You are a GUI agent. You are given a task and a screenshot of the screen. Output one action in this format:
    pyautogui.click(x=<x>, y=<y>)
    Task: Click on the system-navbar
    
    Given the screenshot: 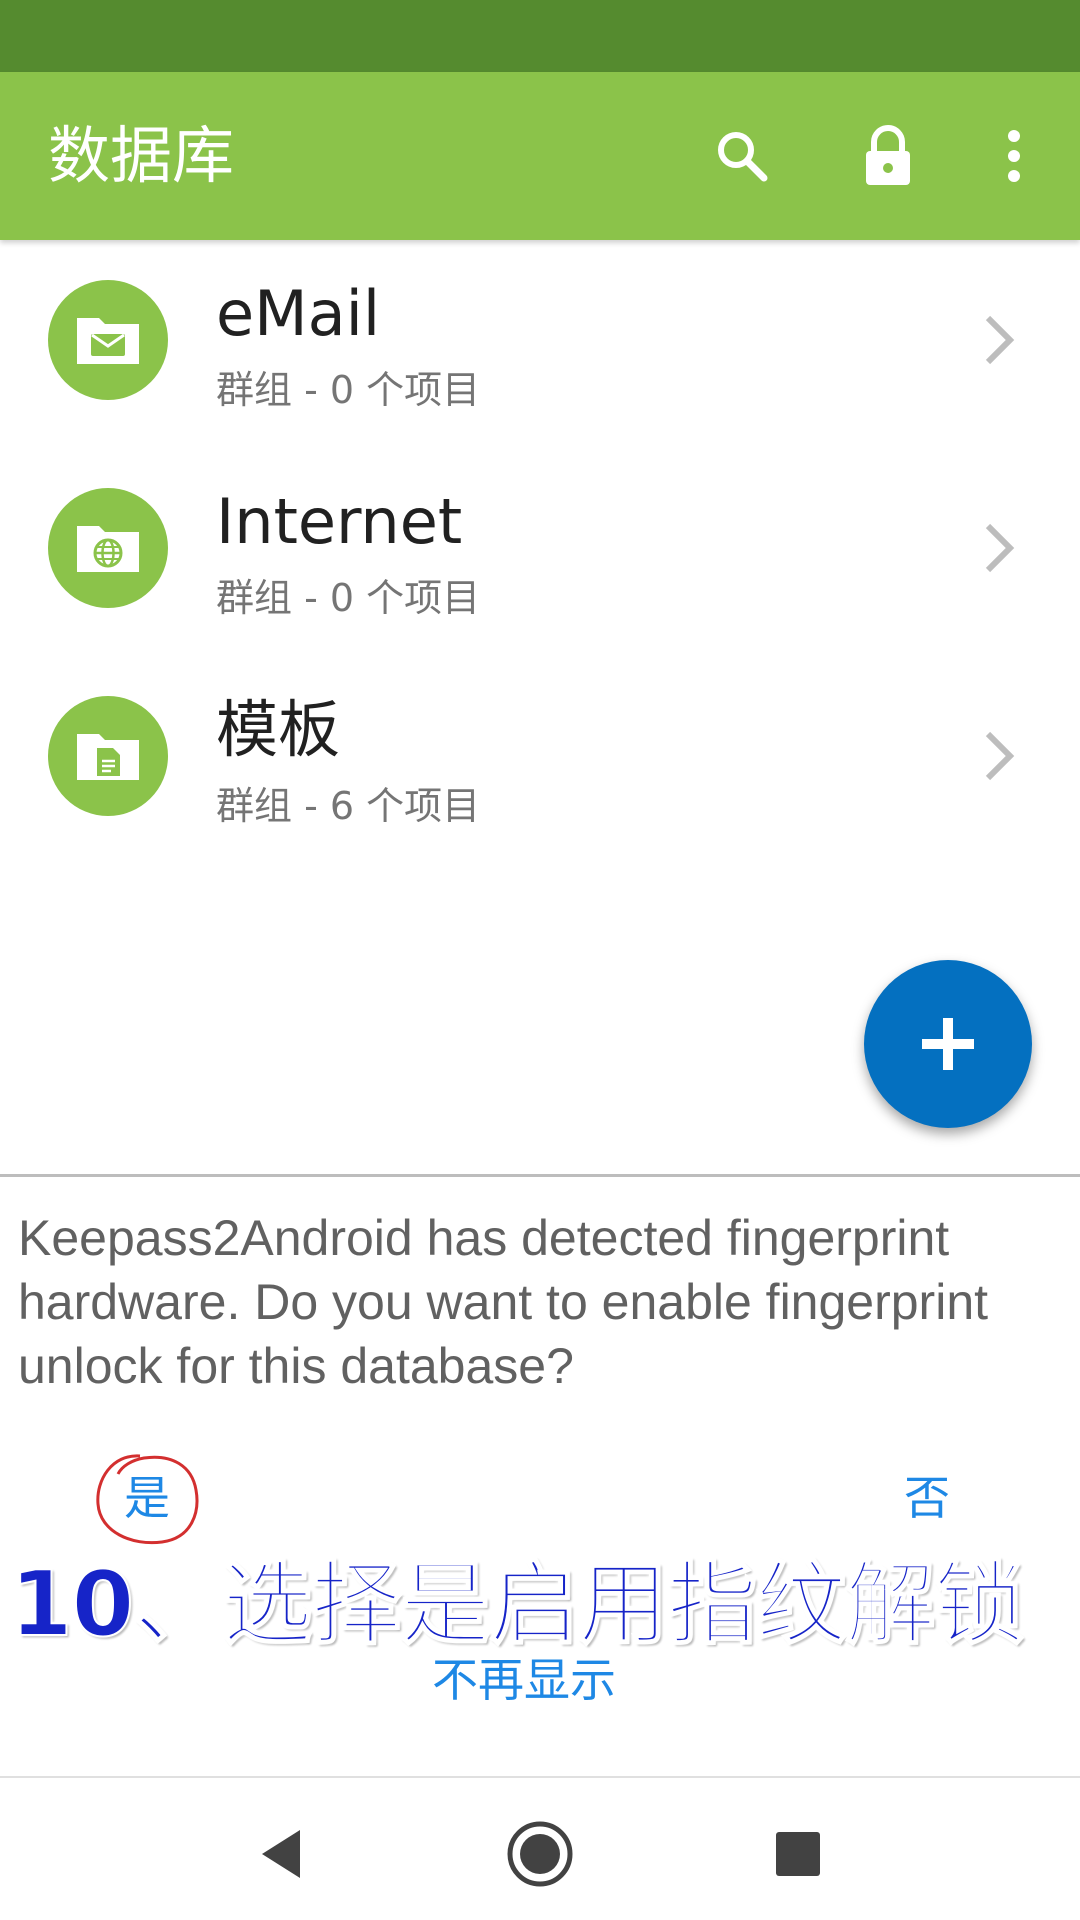 What is the action you would take?
    pyautogui.click(x=540, y=1849)
    